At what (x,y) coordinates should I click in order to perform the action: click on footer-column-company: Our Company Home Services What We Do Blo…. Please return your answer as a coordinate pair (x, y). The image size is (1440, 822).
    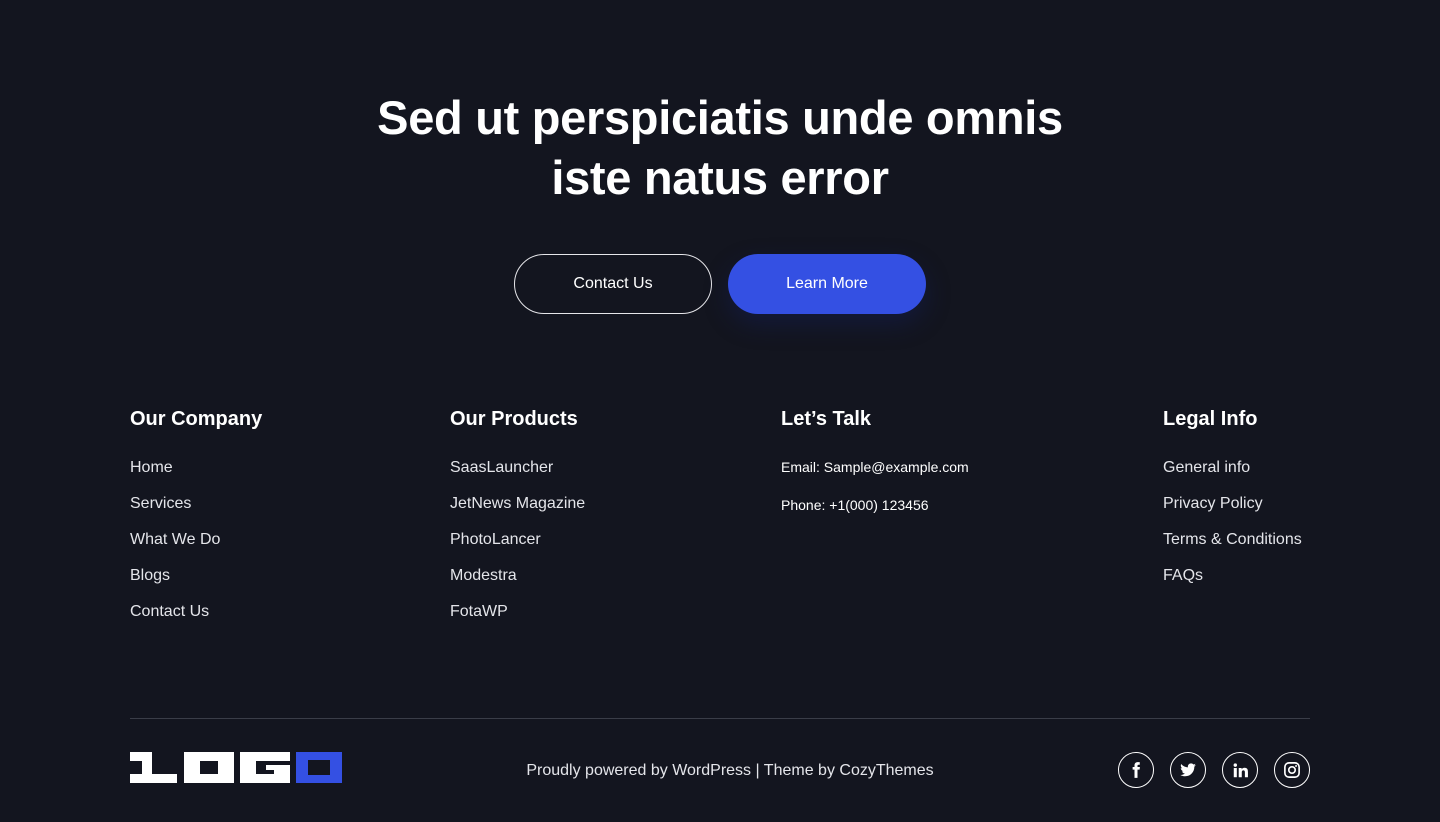
    Looking at the image, I should click on (196, 522).